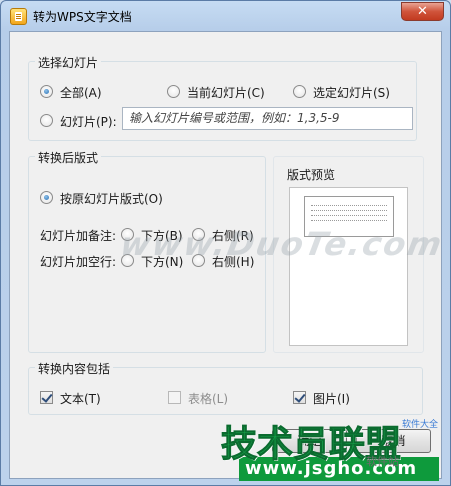 The width and height of the screenshot is (451, 486). What do you see at coordinates (88, 121) in the screenshot?
I see `radio-slide-range-label: 幻灯片(P):` at bounding box center [88, 121].